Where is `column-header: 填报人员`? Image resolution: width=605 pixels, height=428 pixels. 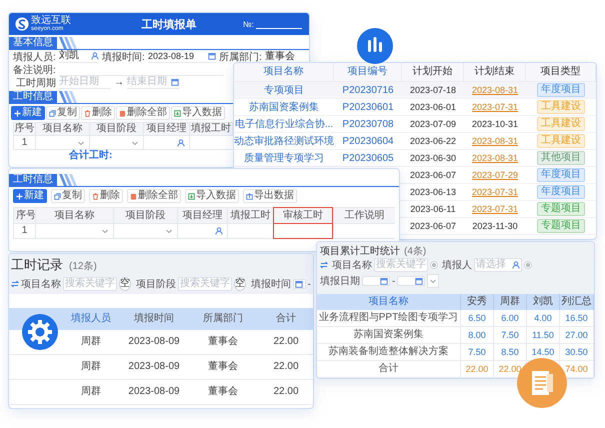
column-header: 填报人员 is located at coordinates (91, 319).